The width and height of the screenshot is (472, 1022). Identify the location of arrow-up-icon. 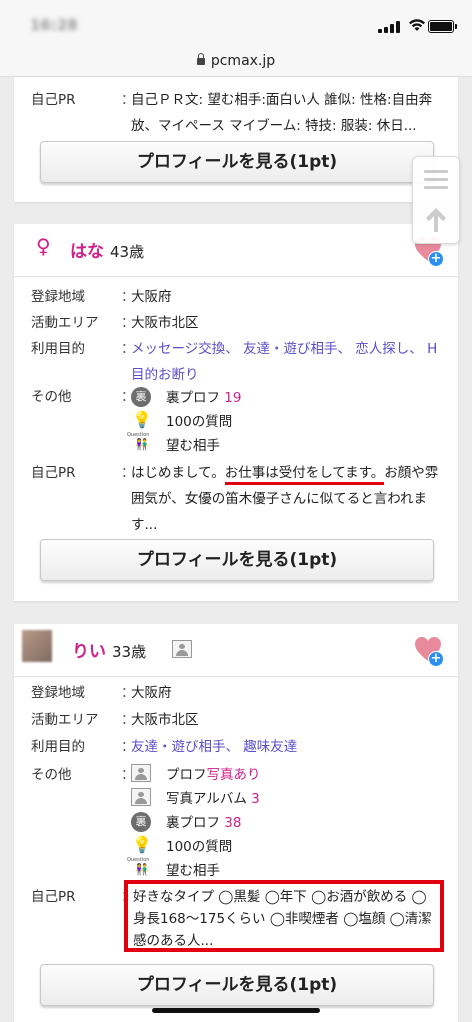
(436, 220).